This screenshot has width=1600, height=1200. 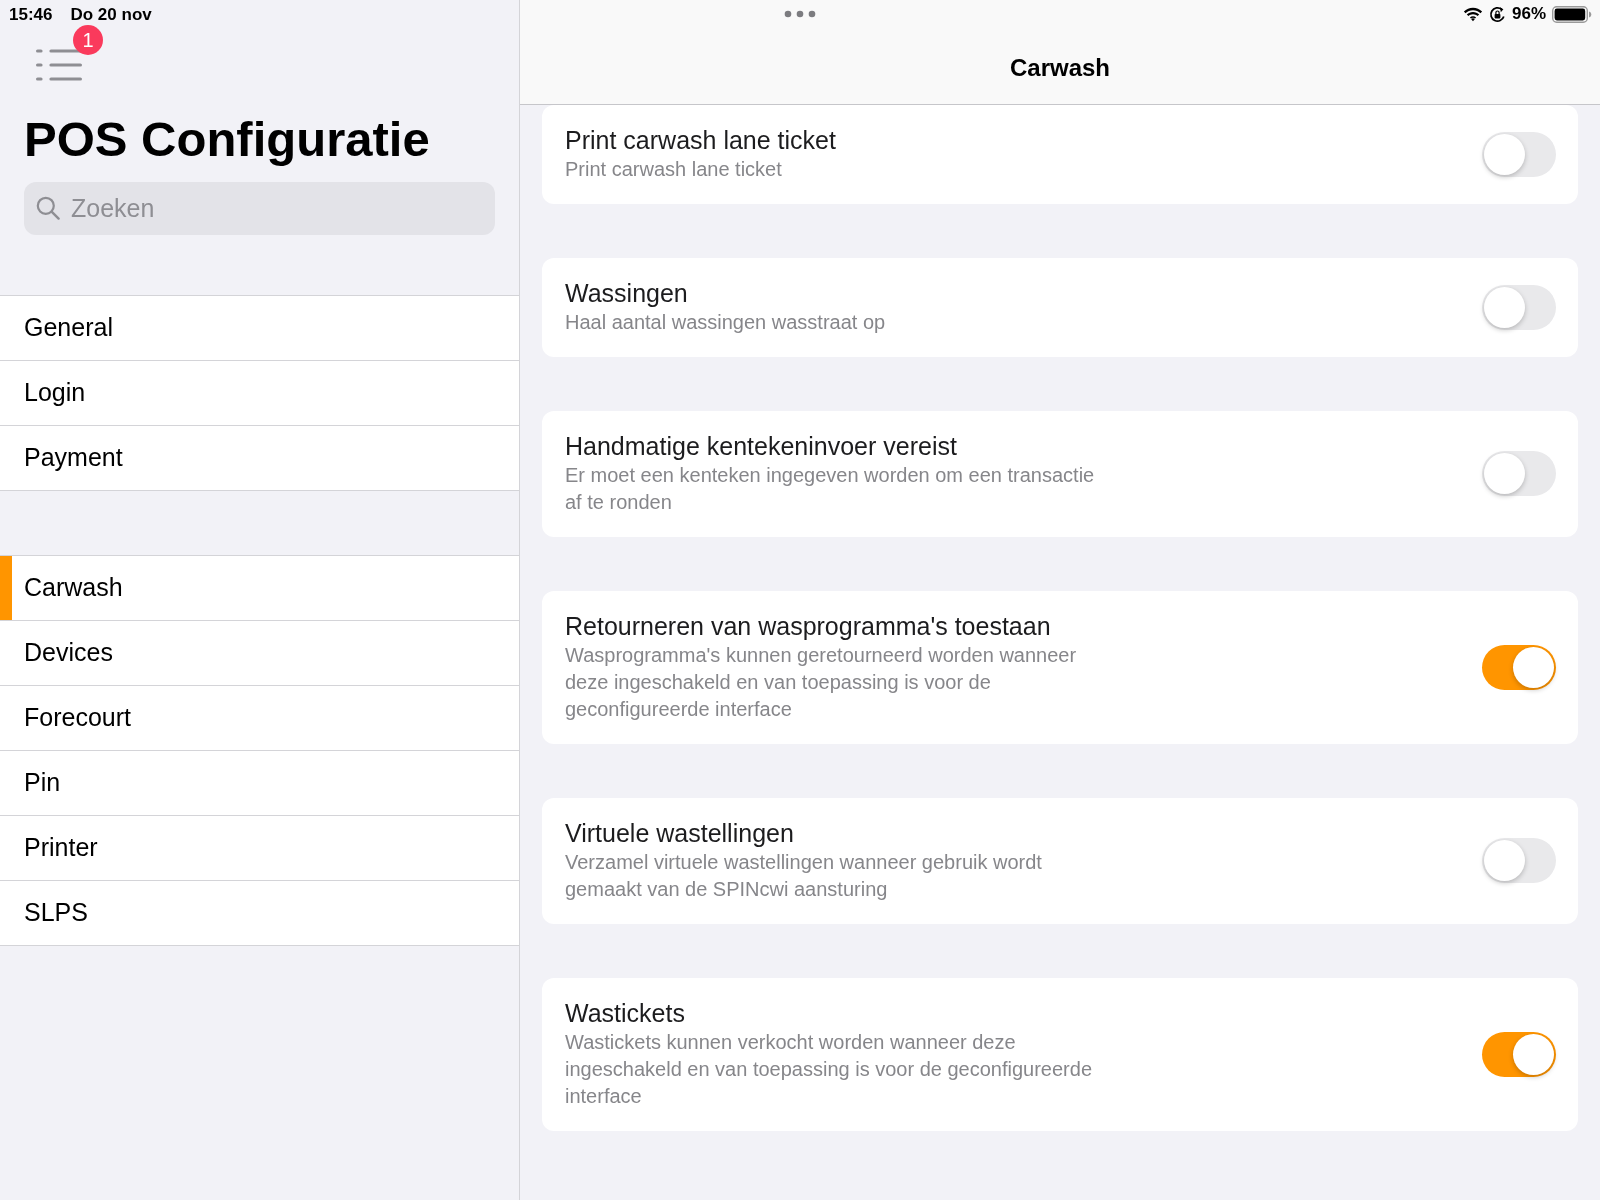 What do you see at coordinates (1059, 68) in the screenshot?
I see `page-title: Carwash` at bounding box center [1059, 68].